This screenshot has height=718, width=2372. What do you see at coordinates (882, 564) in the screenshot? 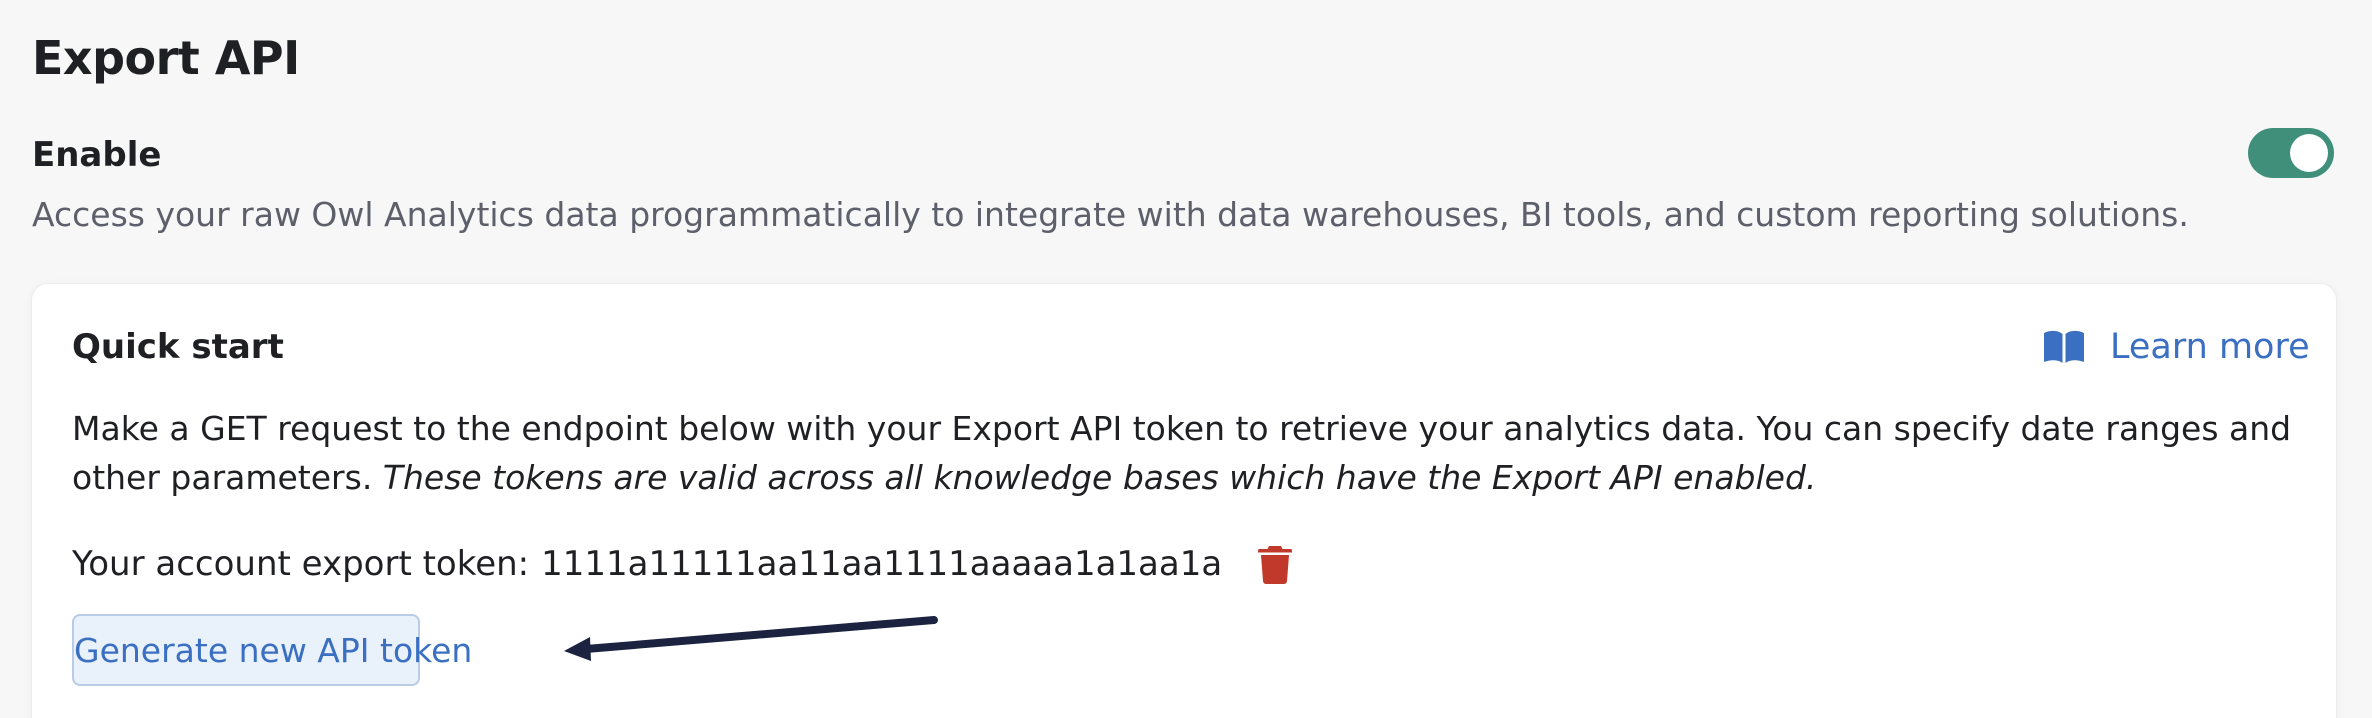
I see `token-value: 1111a11111aa11aa1111aaaaa1a1aa1a` at bounding box center [882, 564].